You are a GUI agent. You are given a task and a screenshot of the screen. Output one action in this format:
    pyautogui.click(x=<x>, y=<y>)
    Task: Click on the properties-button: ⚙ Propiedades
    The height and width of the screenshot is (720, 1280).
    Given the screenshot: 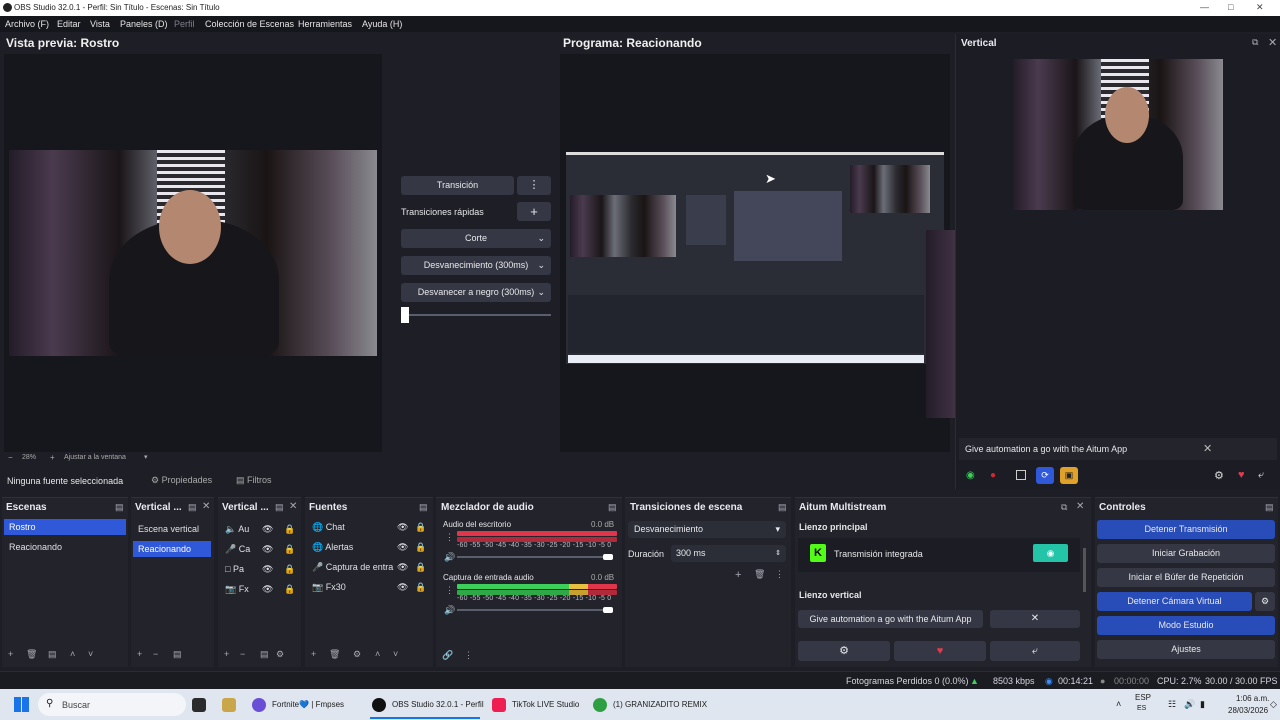 What is the action you would take?
    pyautogui.click(x=181, y=480)
    